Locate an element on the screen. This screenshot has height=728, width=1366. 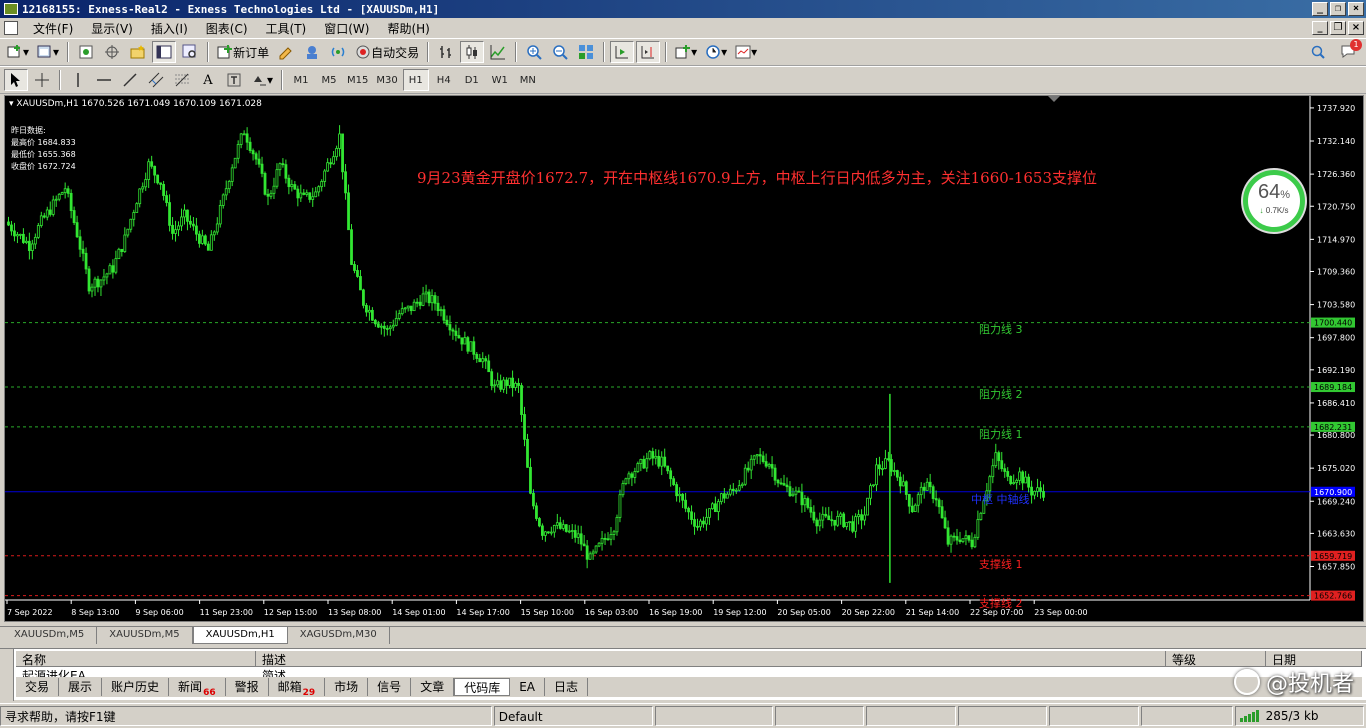
navigator-button is located at coordinates (138, 52).